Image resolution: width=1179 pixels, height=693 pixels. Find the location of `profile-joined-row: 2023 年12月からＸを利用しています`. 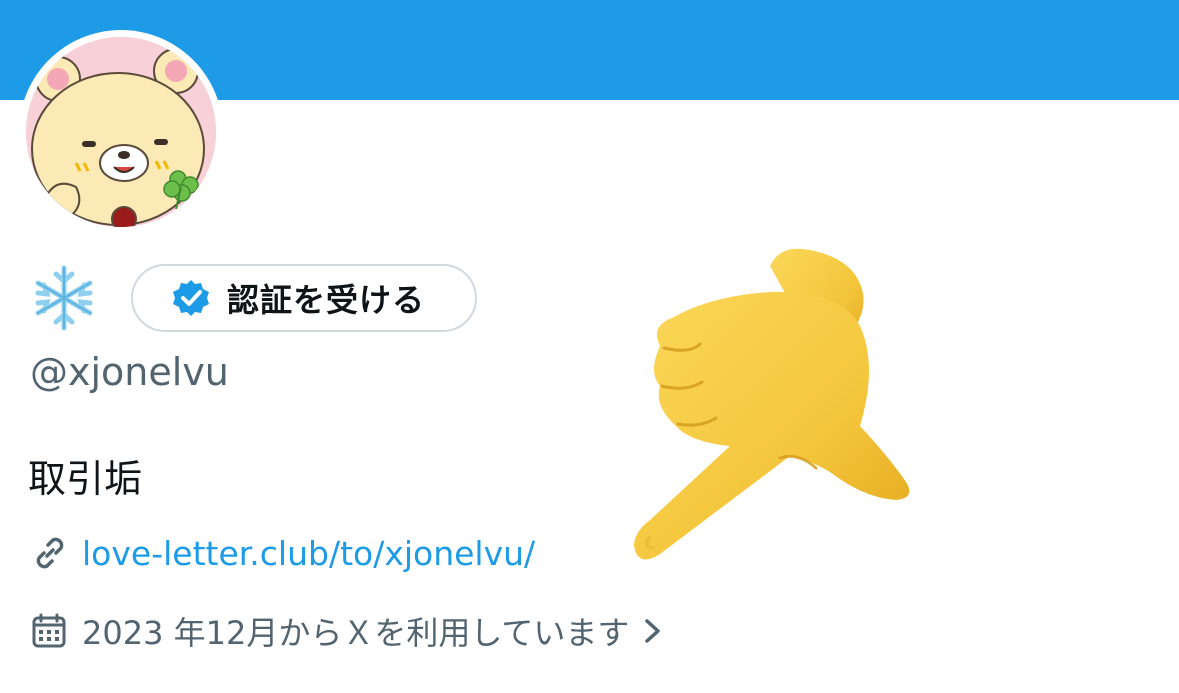

profile-joined-row: 2023 年12月からＸを利用しています is located at coordinates (348, 631).